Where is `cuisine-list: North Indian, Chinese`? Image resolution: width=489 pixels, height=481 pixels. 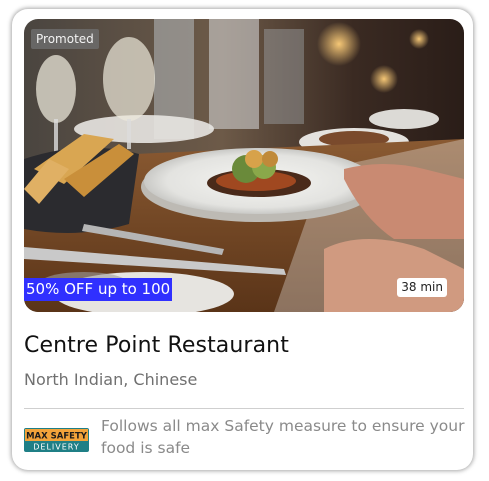 cuisine-list: North Indian, Chinese is located at coordinates (111, 379).